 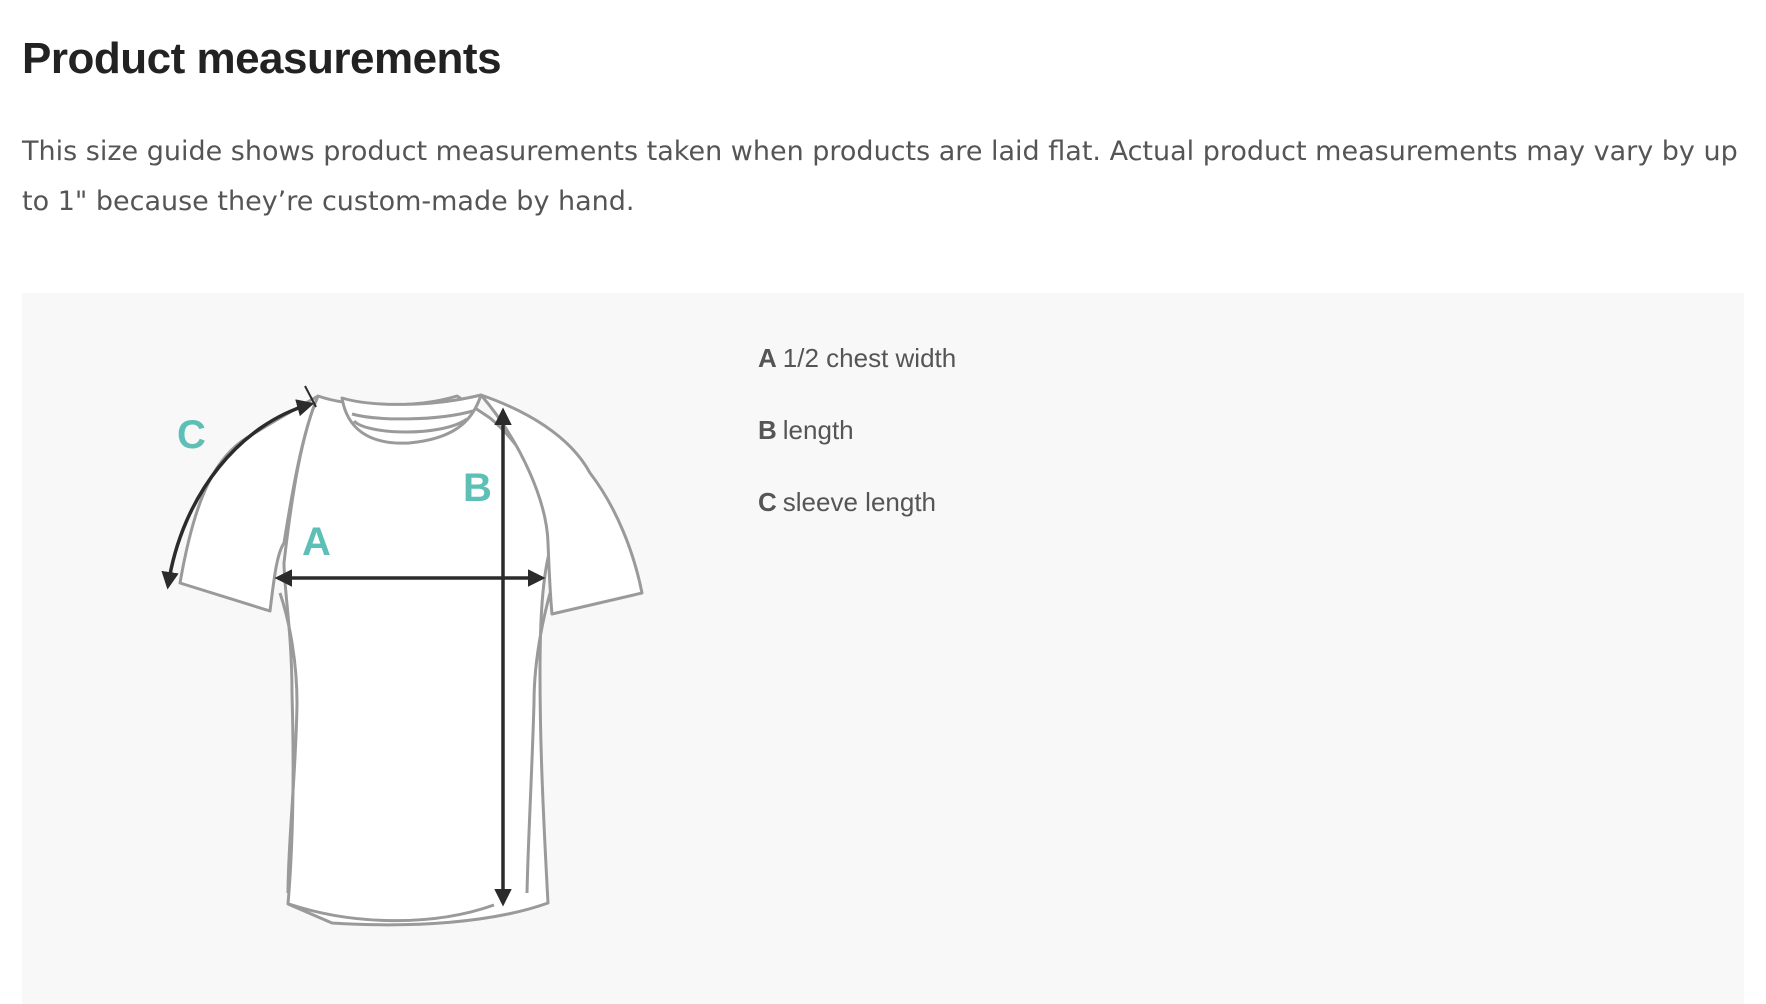 I want to click on measurement-legend: A 1/2 chest width Blength Csleeve length, so click(x=857, y=451).